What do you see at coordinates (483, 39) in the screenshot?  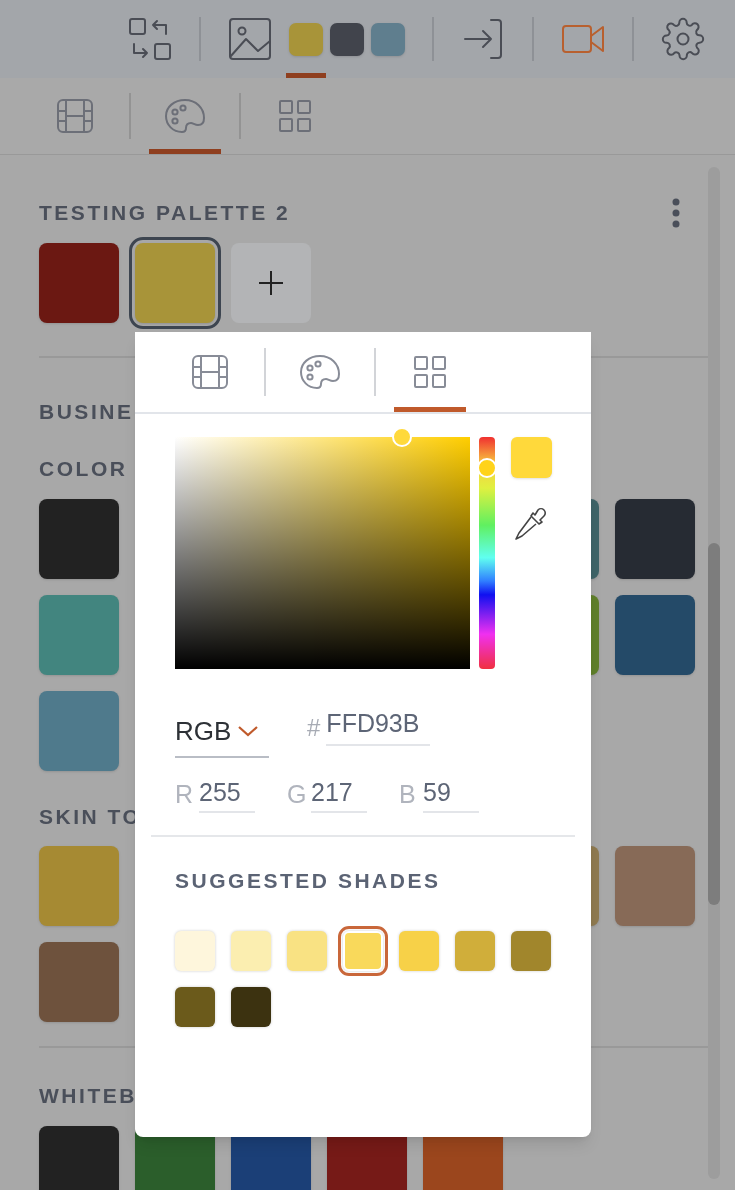 I see `sign-in-icon` at bounding box center [483, 39].